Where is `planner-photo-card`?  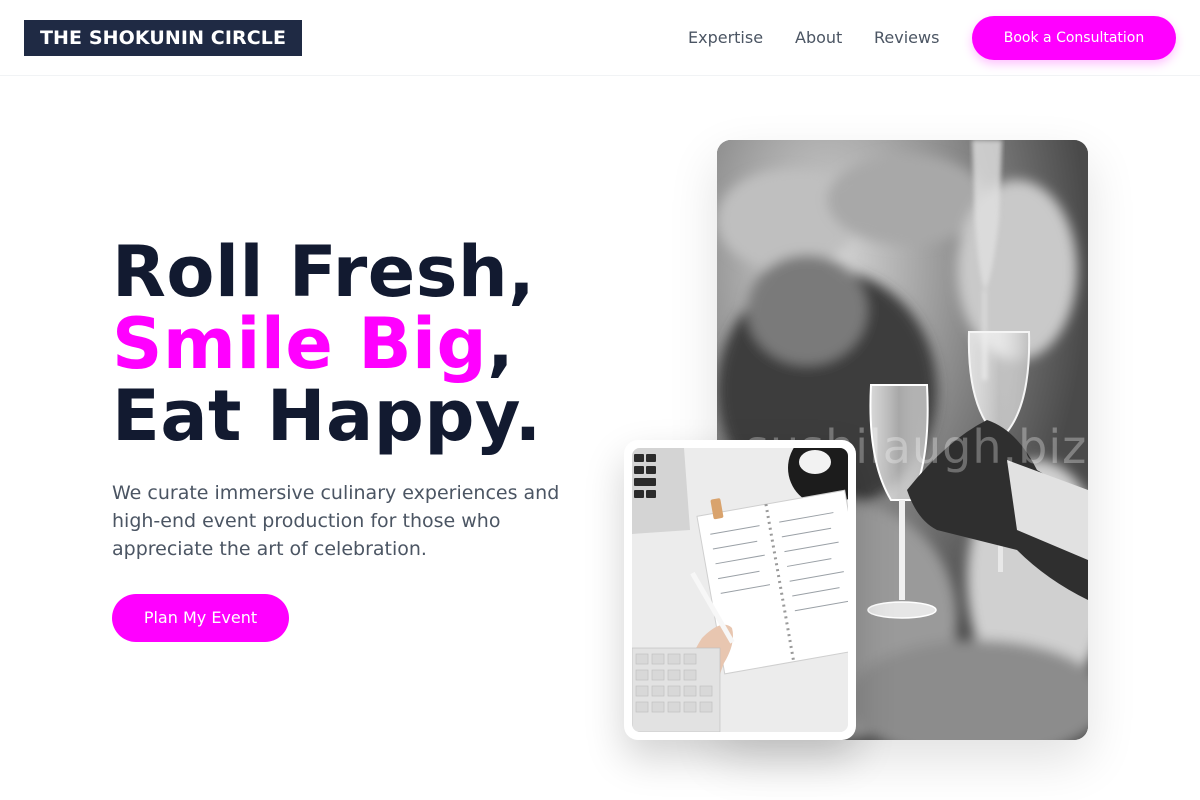
planner-photo-card is located at coordinates (740, 590).